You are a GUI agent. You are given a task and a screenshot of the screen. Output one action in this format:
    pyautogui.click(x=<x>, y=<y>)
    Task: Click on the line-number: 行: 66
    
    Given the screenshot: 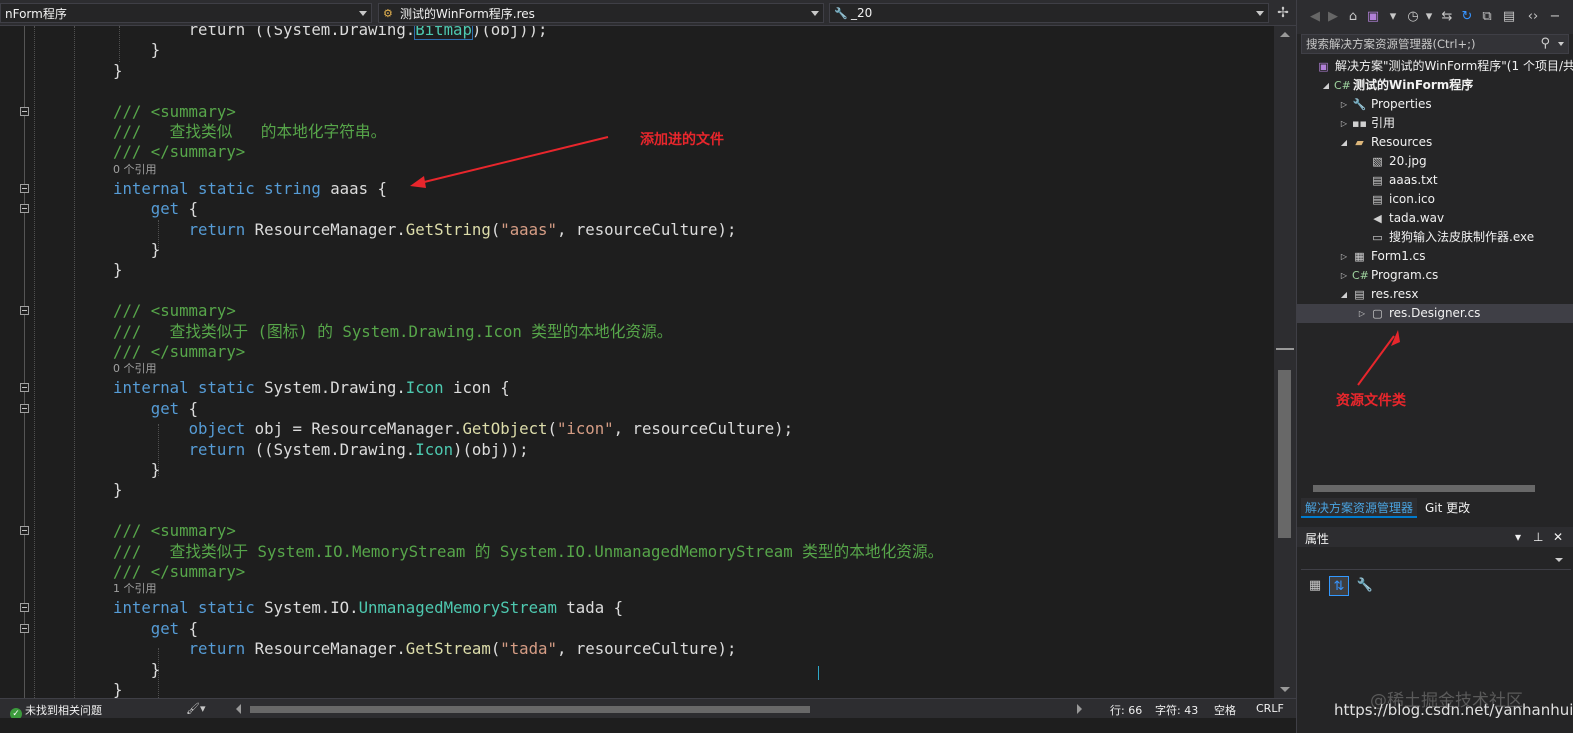 What is the action you would take?
    pyautogui.click(x=1126, y=710)
    